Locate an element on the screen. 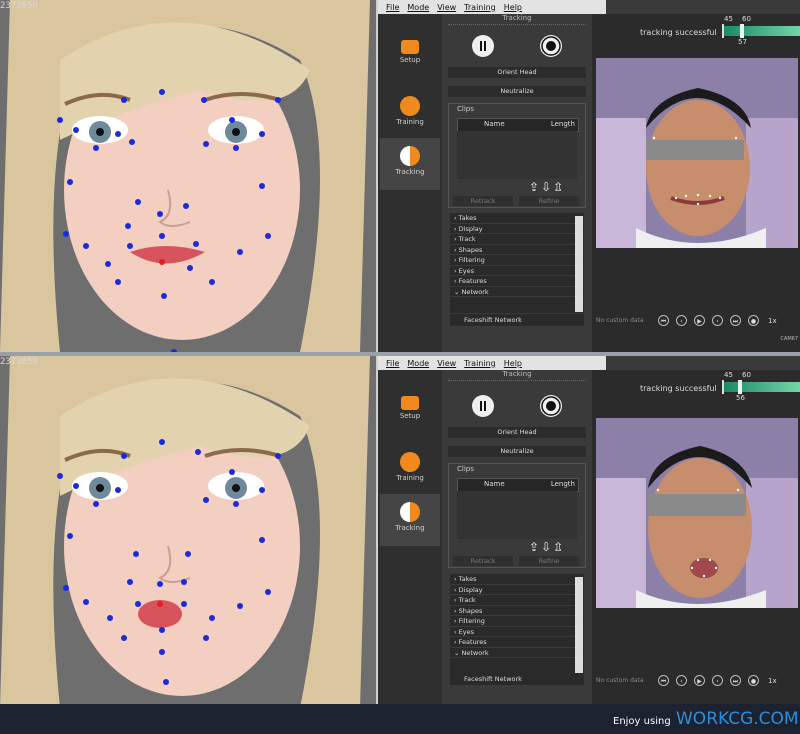  meter-value: 56 is located at coordinates (740, 398).